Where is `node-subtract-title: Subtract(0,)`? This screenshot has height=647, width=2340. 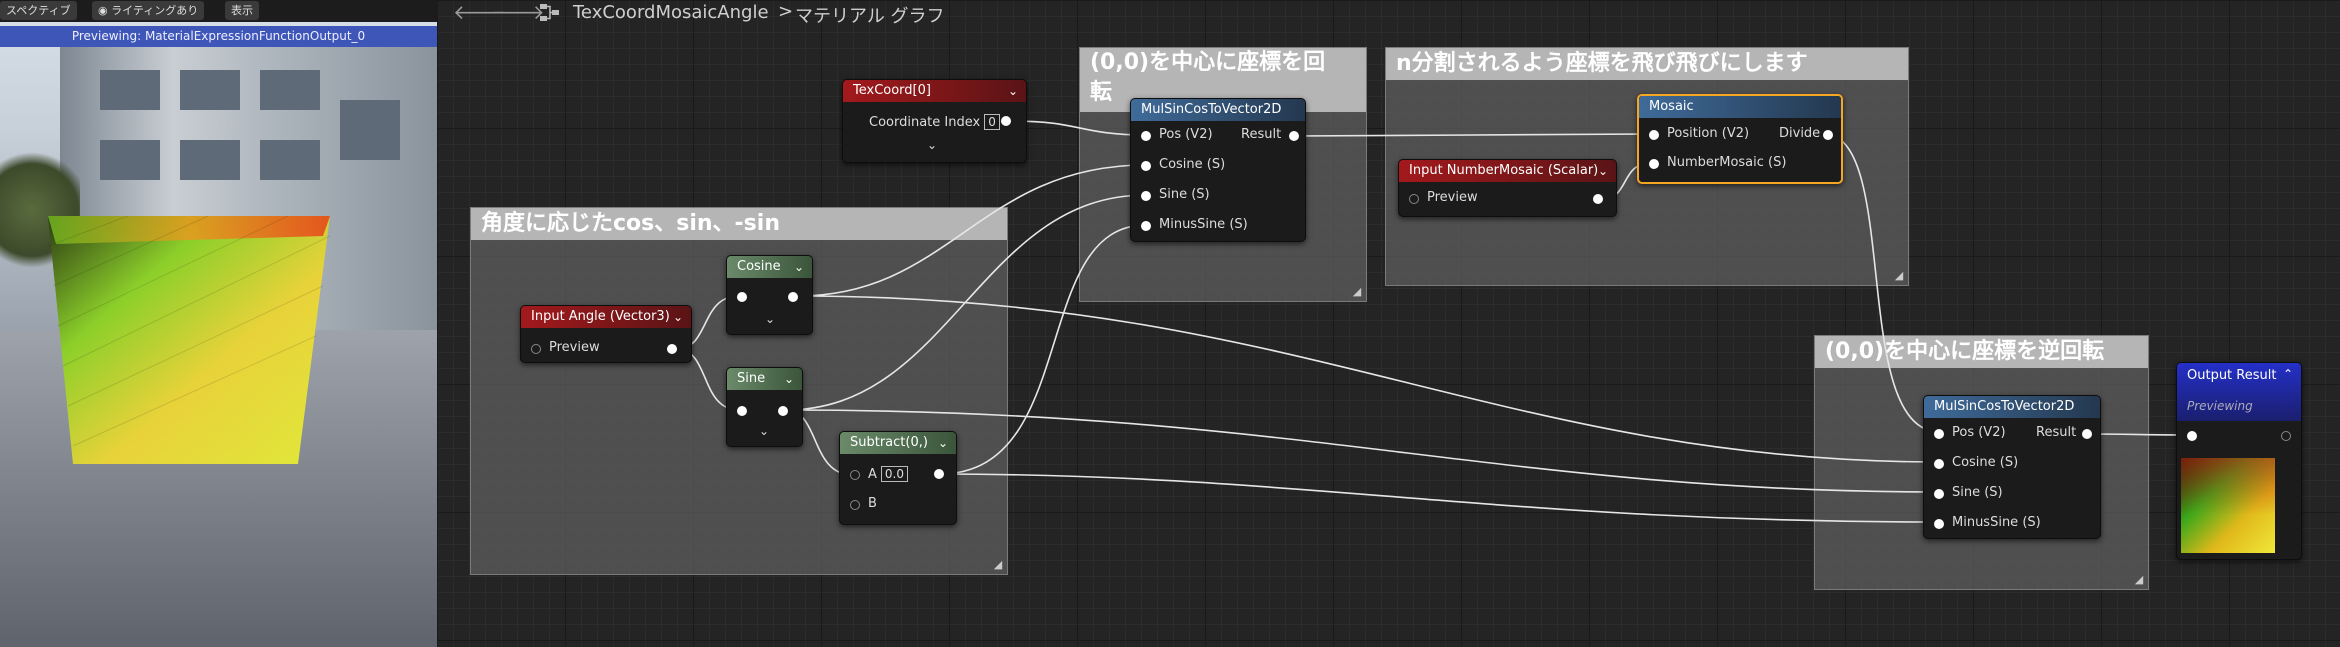
node-subtract-title: Subtract(0,) is located at coordinates (889, 442).